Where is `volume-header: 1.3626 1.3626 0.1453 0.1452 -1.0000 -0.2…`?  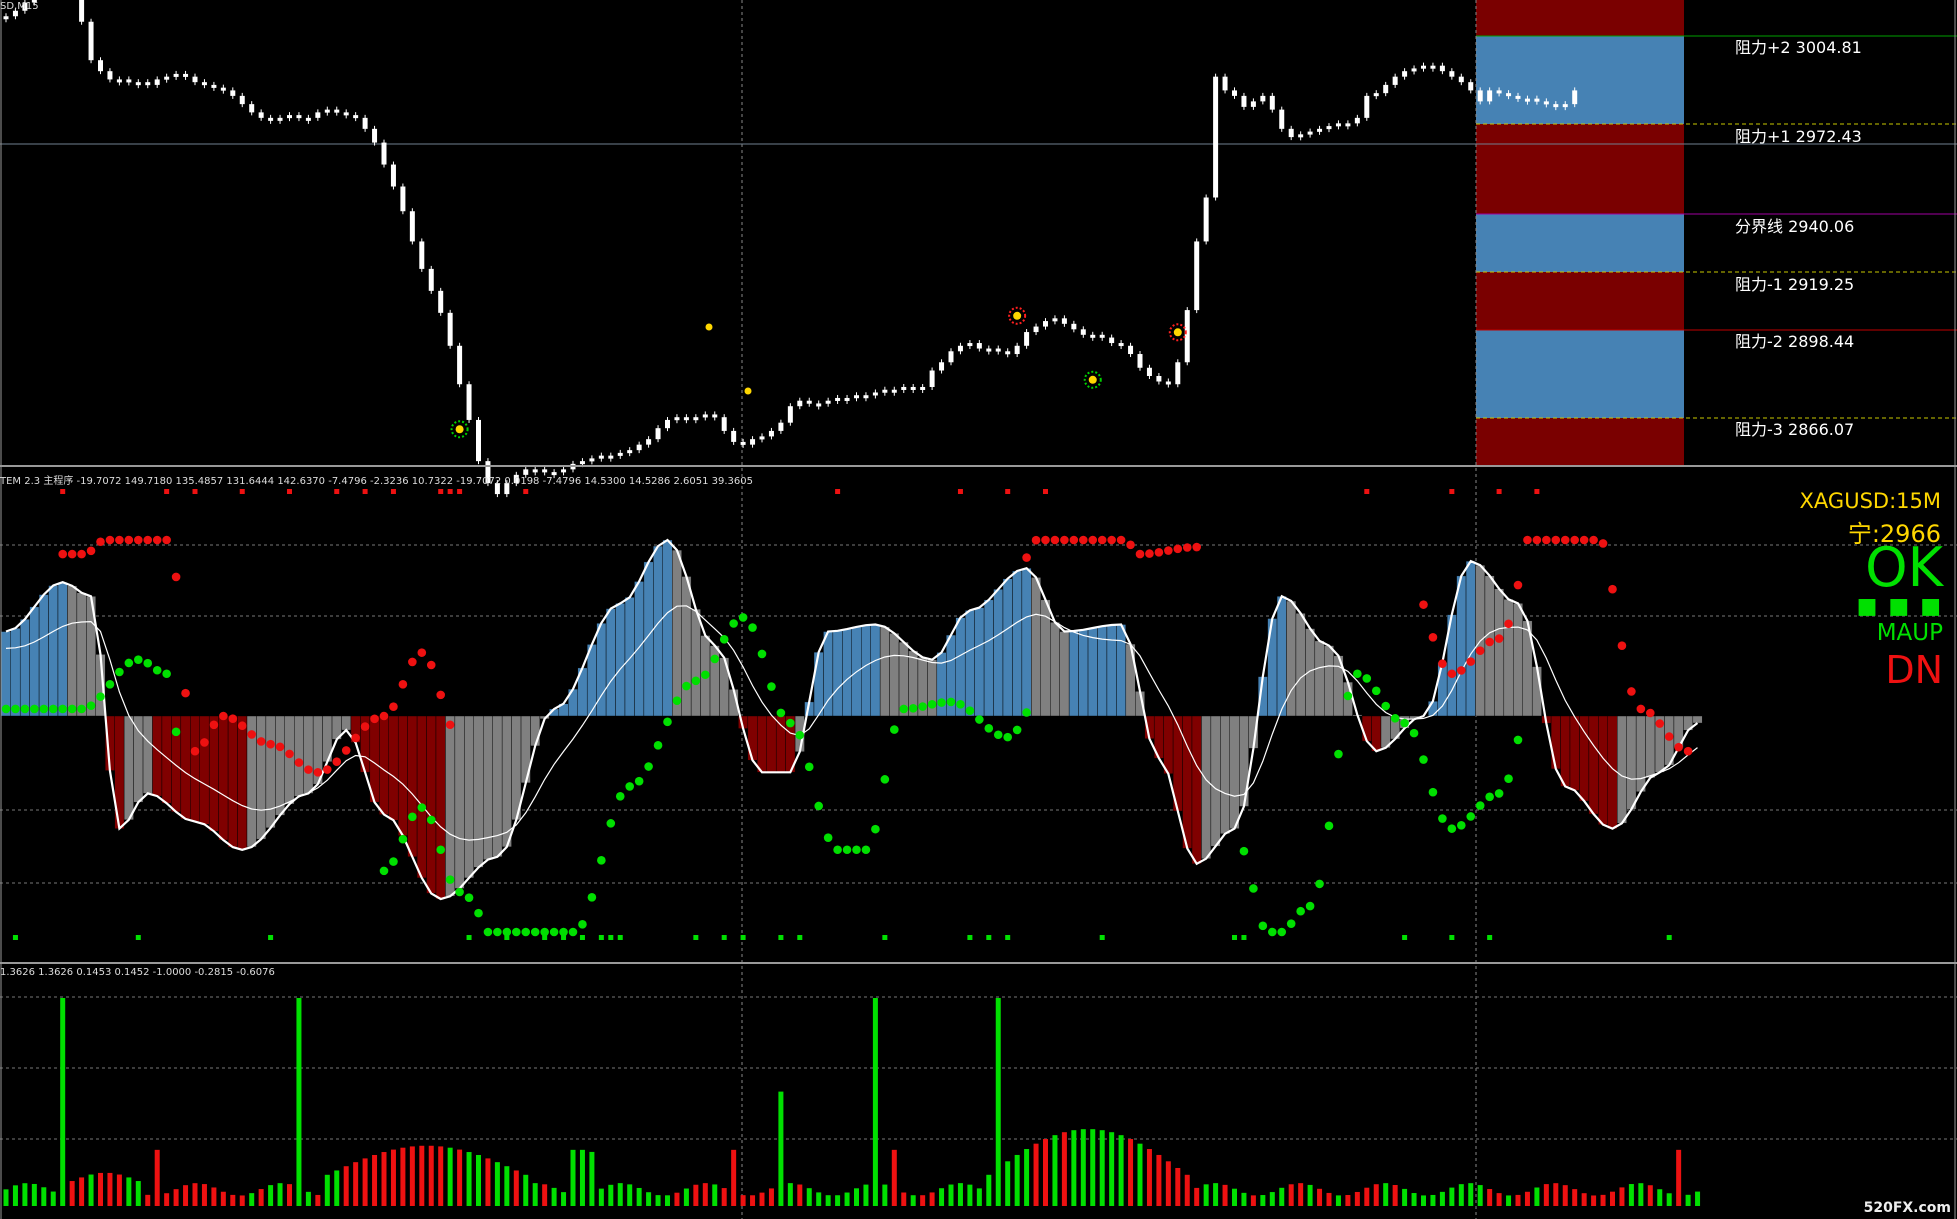 volume-header: 1.3626 1.3626 0.1453 0.1452 -1.0000 -0.2… is located at coordinates (137, 972).